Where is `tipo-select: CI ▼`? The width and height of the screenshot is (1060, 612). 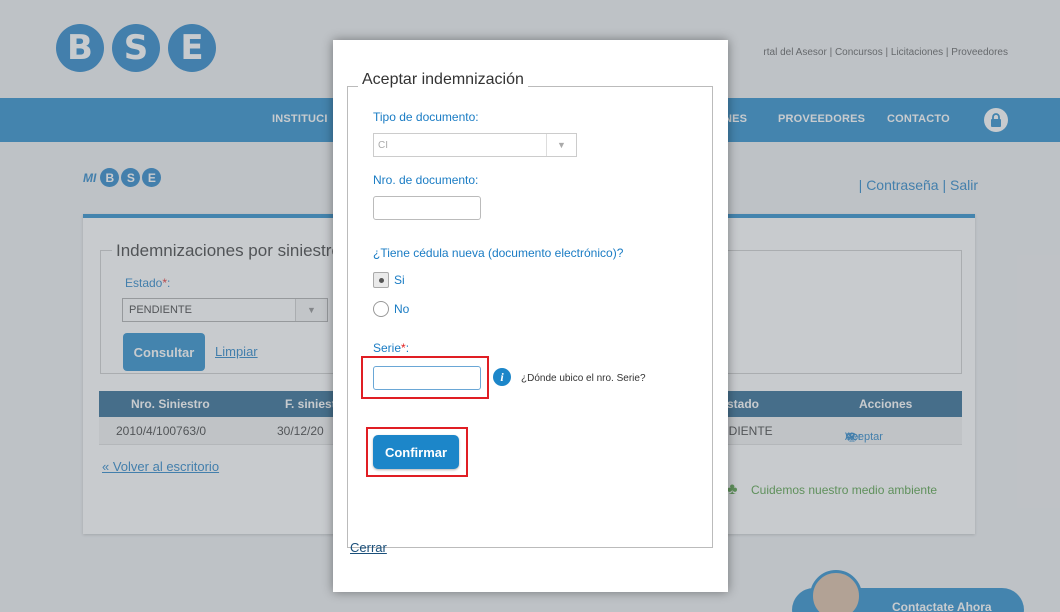 tipo-select: CI ▼ is located at coordinates (475, 145).